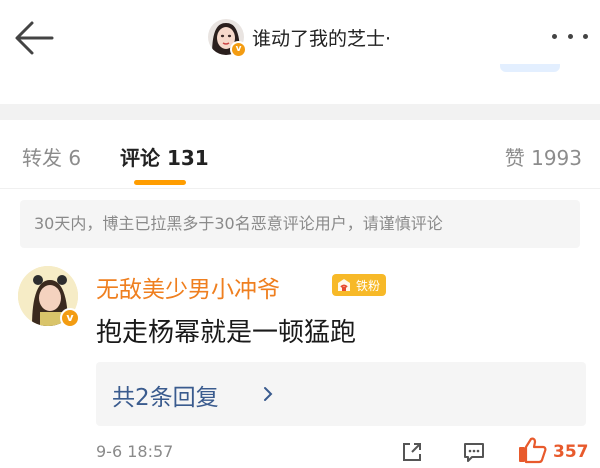 The width and height of the screenshot is (600, 468). I want to click on thumbs-up-icon, so click(533, 450).